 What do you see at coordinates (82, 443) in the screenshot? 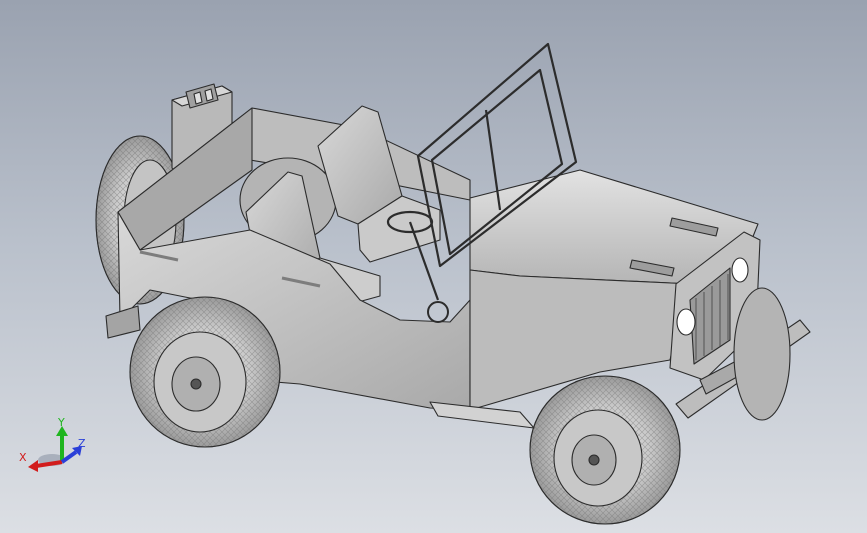
I see `z-axis-label: Z` at bounding box center [82, 443].